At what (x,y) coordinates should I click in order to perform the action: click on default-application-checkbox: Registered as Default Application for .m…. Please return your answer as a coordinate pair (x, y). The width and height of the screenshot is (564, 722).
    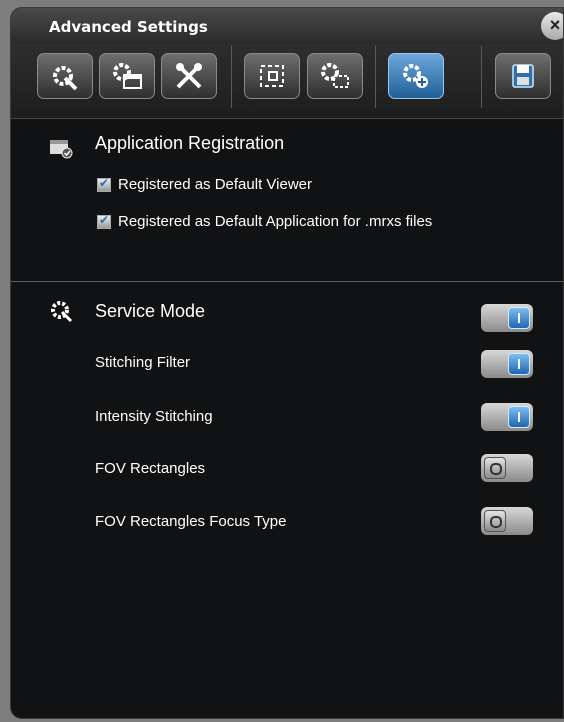
    Looking at the image, I should click on (264, 221).